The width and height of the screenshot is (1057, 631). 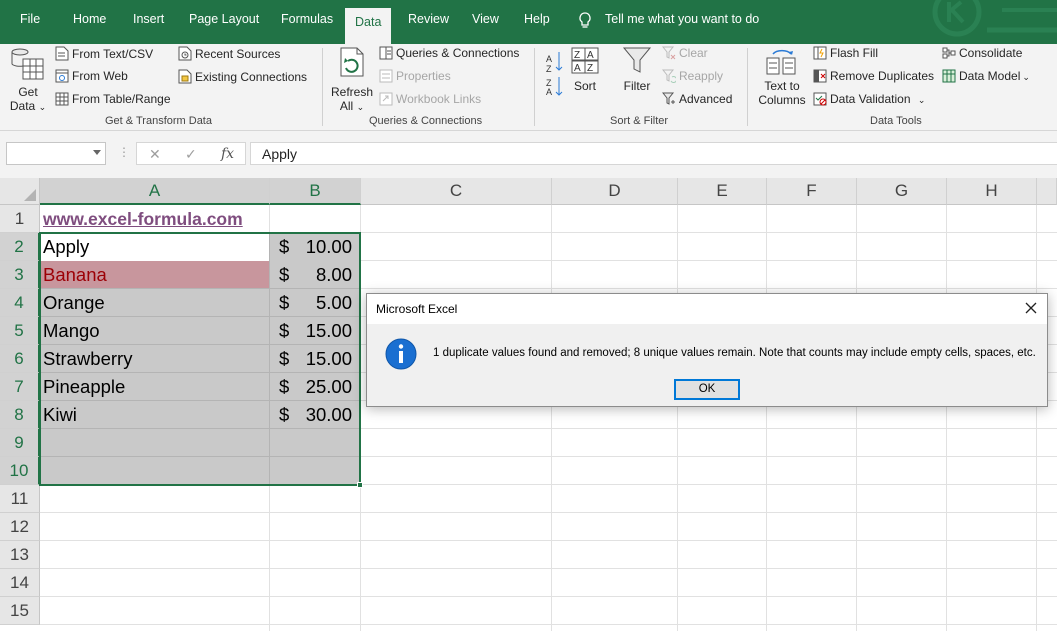 I want to click on select-all-button, so click(x=20, y=191).